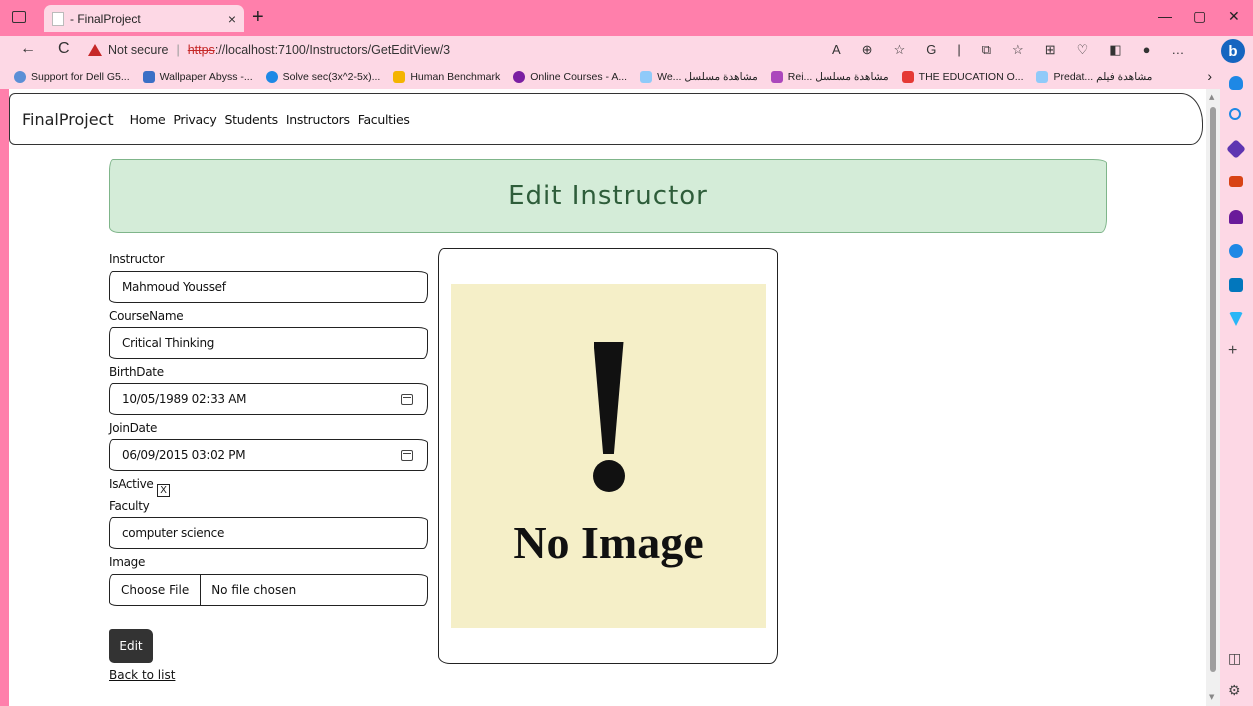 This screenshot has height=706, width=1253. I want to click on join-date-label: JoinDate, so click(133, 428).